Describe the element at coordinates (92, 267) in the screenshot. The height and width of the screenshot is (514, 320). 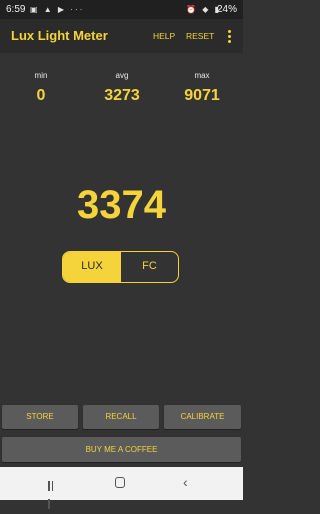
I see `unit-lux-button: LUX` at that location.